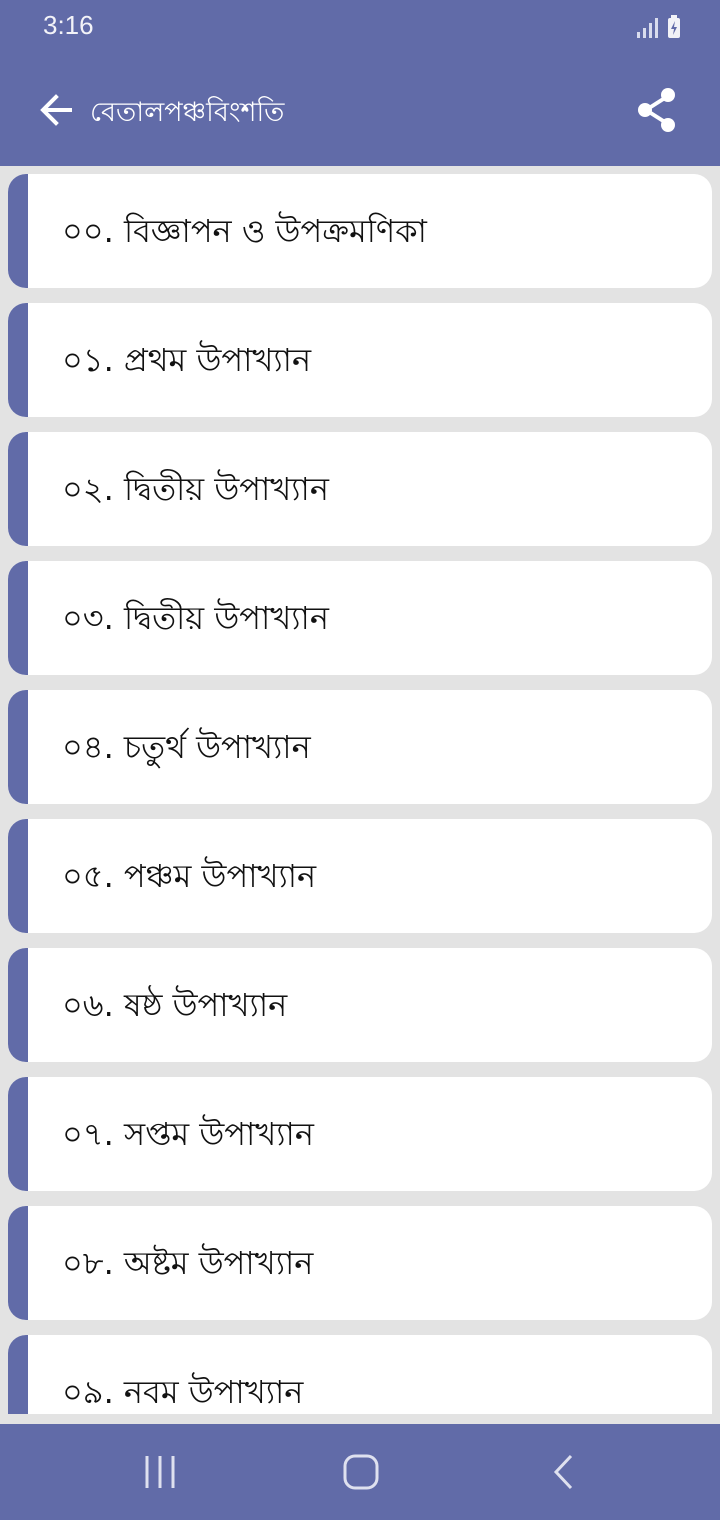 The width and height of the screenshot is (720, 1520). What do you see at coordinates (360, 1134) in the screenshot?
I see `chapter-item: ০৭. সপ্তম উপাখ্যান` at bounding box center [360, 1134].